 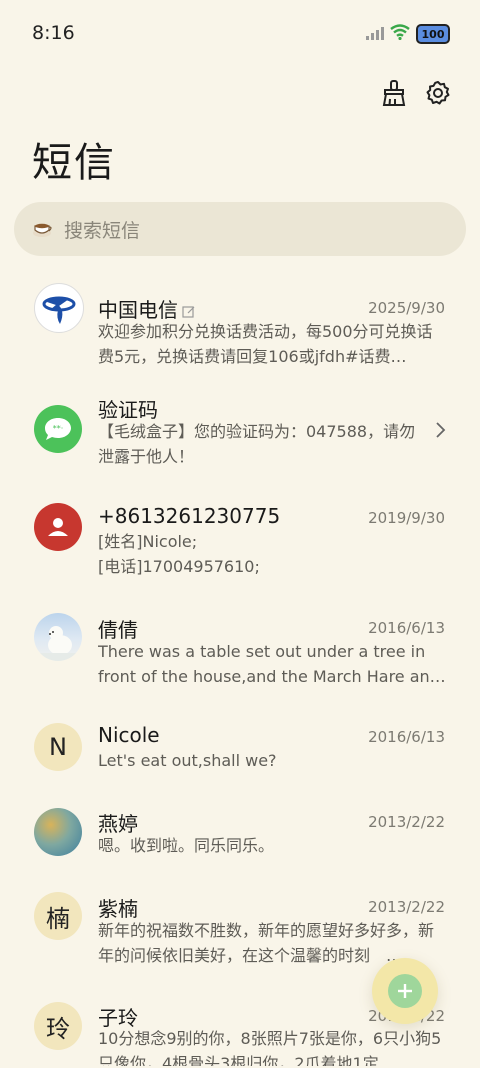 I want to click on chevron-right-icon, so click(x=440, y=430).